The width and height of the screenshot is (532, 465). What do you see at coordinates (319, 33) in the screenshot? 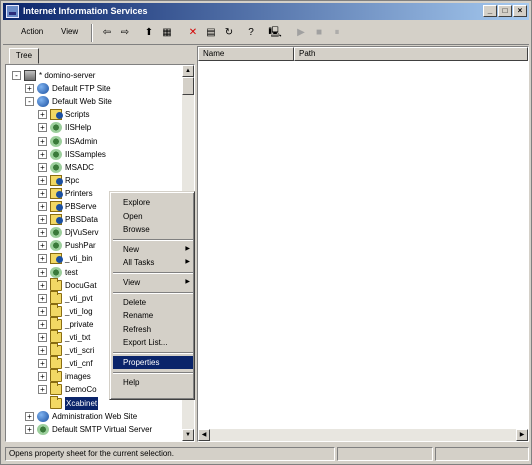
I see `stop-icon: ■` at bounding box center [319, 33].